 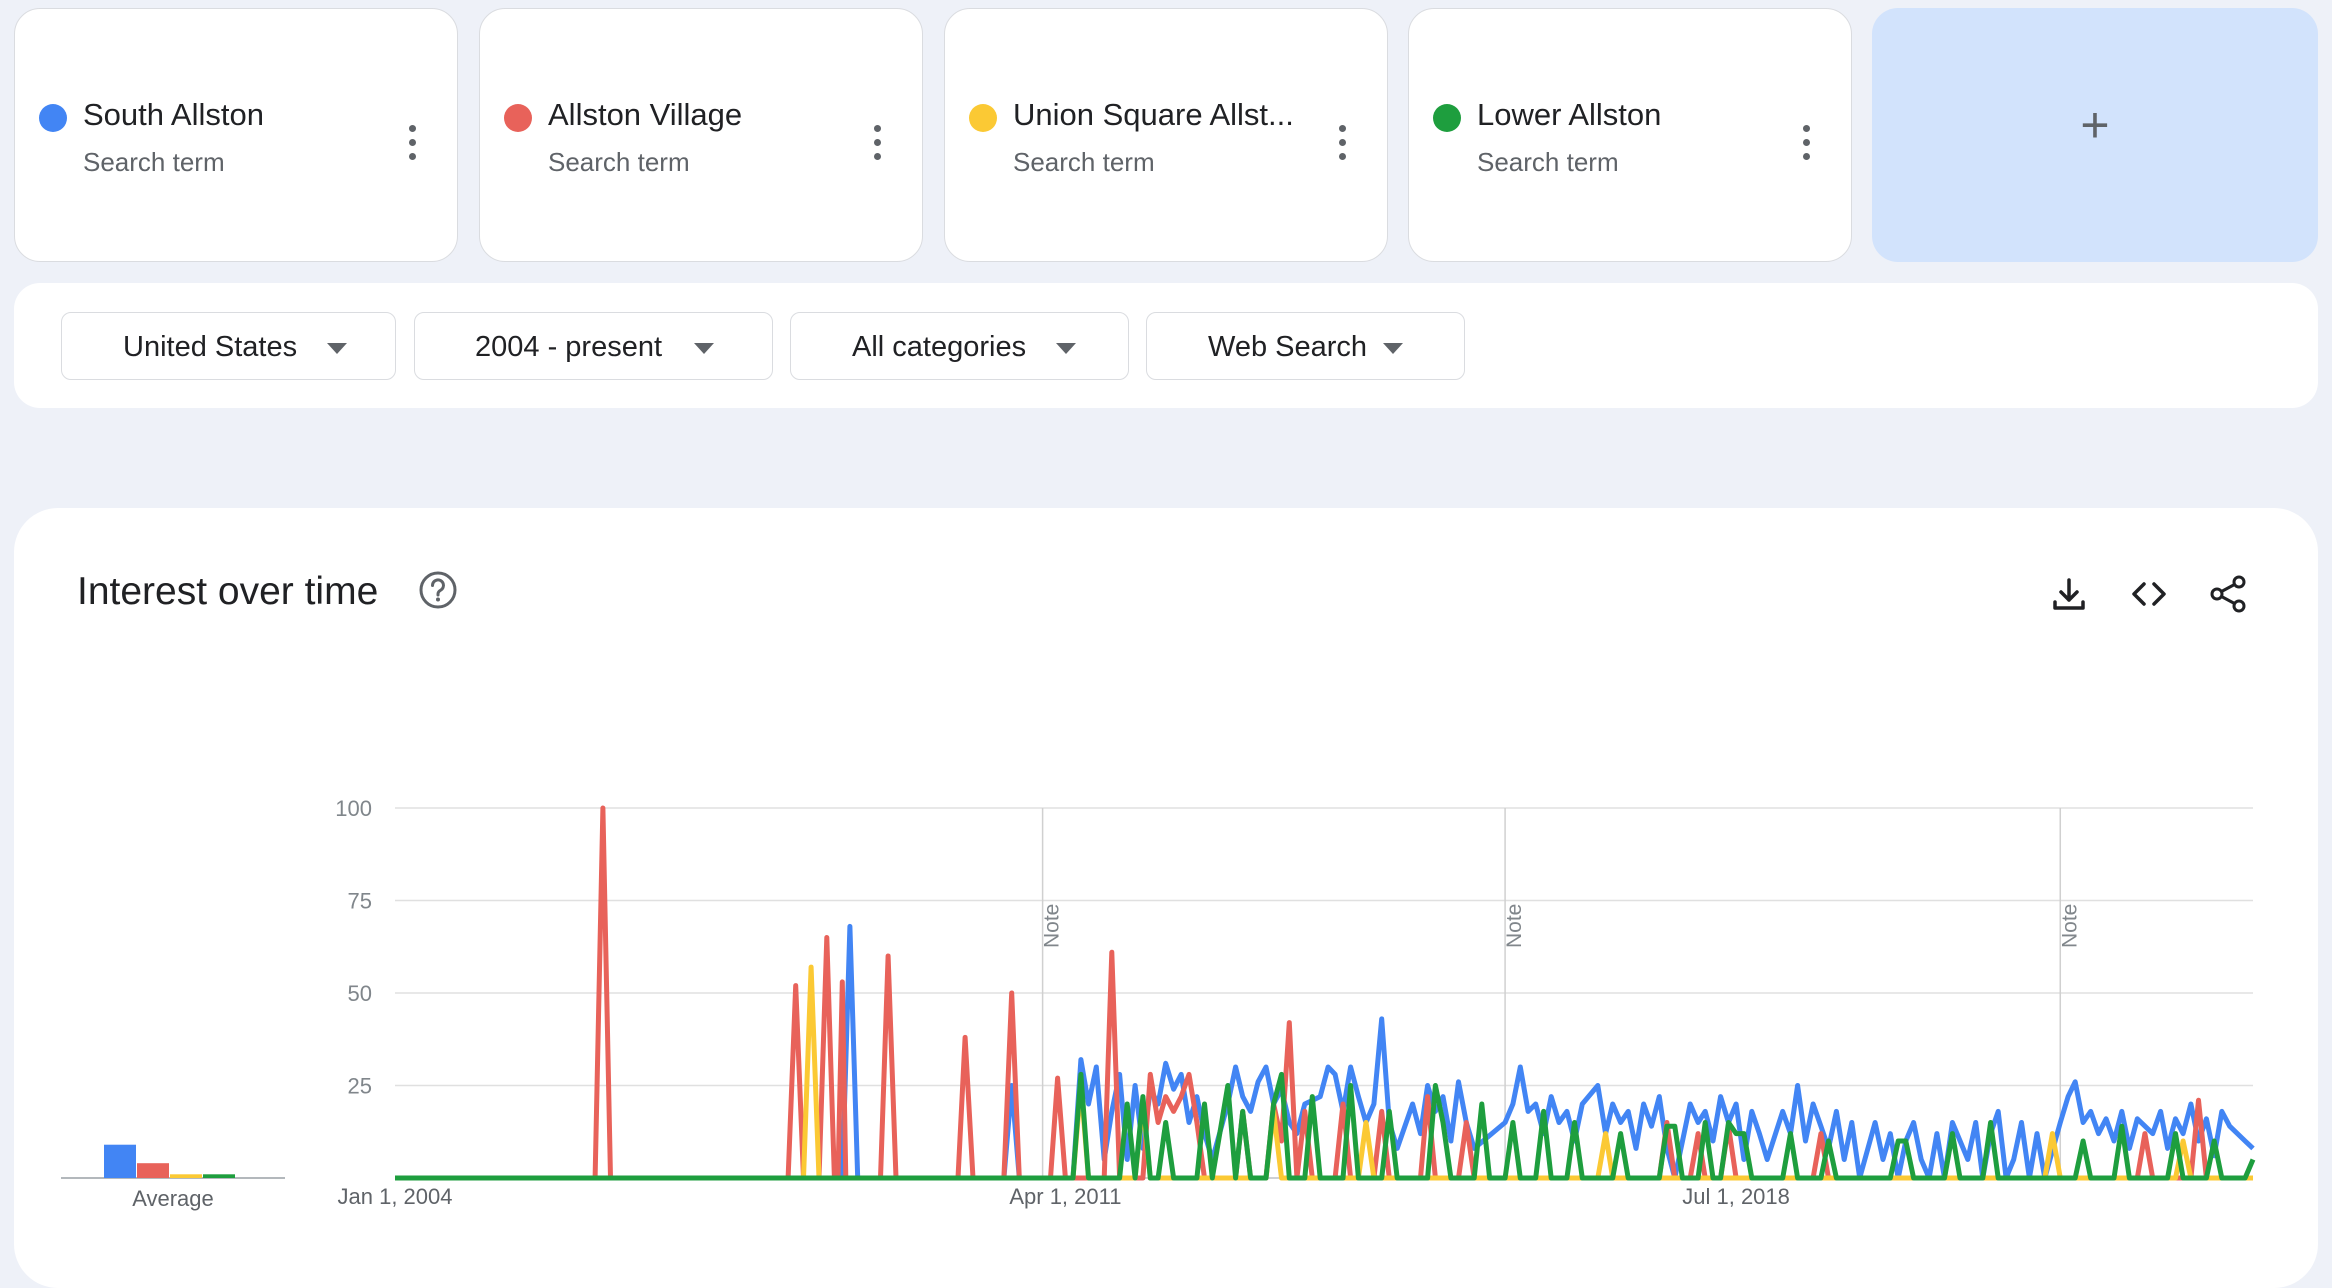 I want to click on plus-icon: +, so click(x=2095, y=125).